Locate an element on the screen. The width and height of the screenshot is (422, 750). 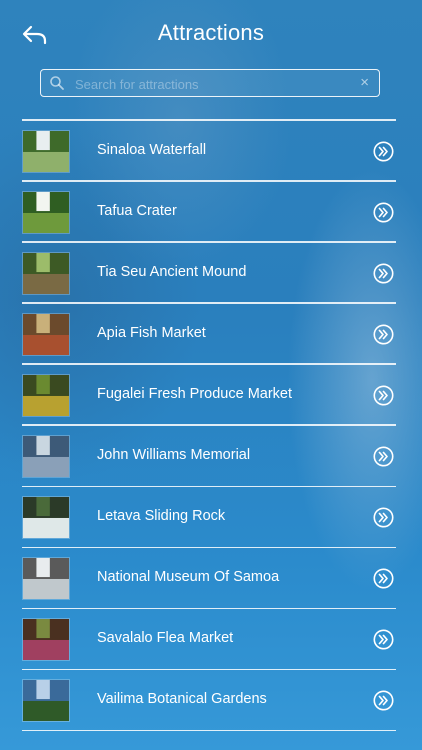
search-bar: × is located at coordinates (210, 83).